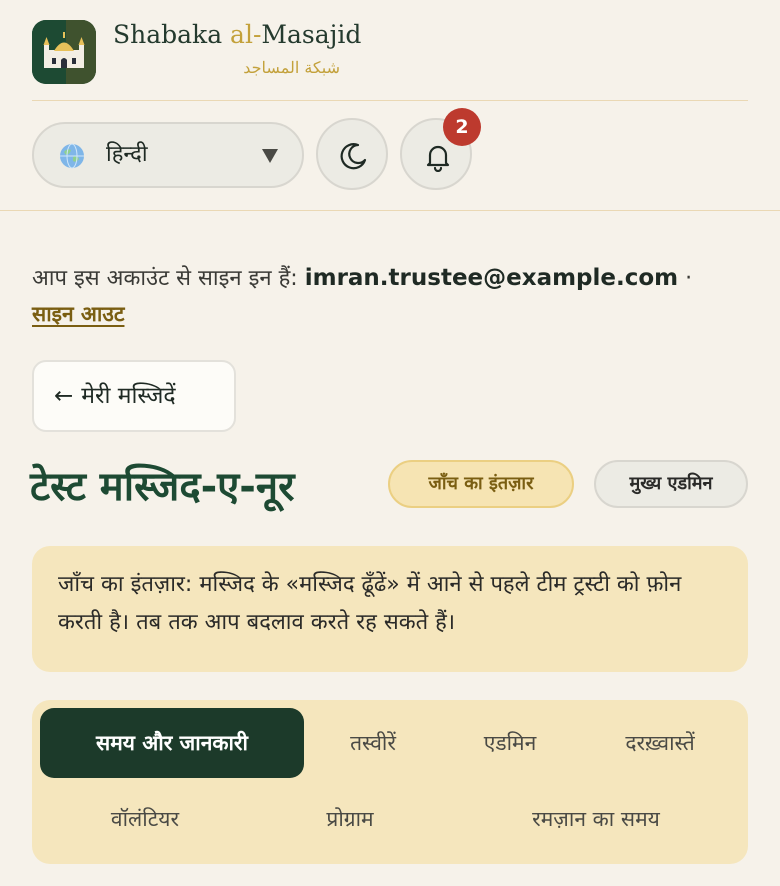  Describe the element at coordinates (128, 396) in the screenshot. I see `back-label: मेरी मस्जिदें` at that location.